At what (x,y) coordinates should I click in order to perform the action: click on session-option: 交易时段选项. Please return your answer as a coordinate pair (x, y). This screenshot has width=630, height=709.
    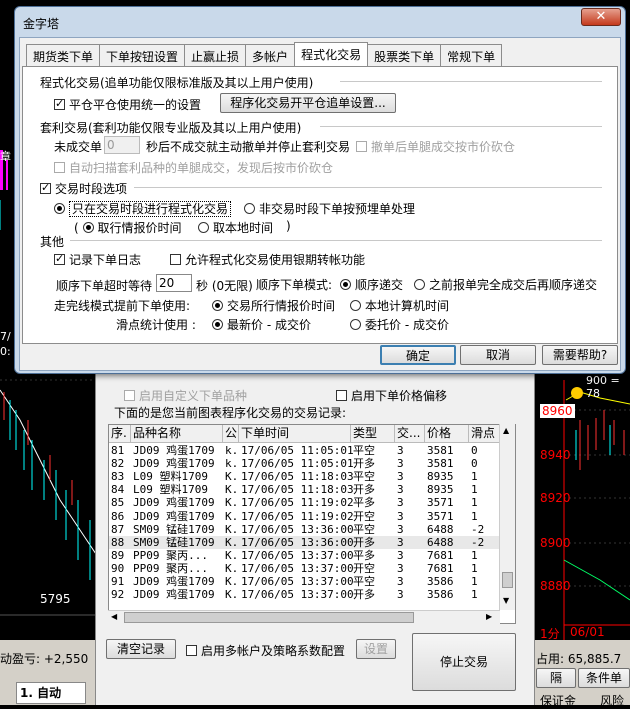
    Looking at the image, I should click on (83, 188).